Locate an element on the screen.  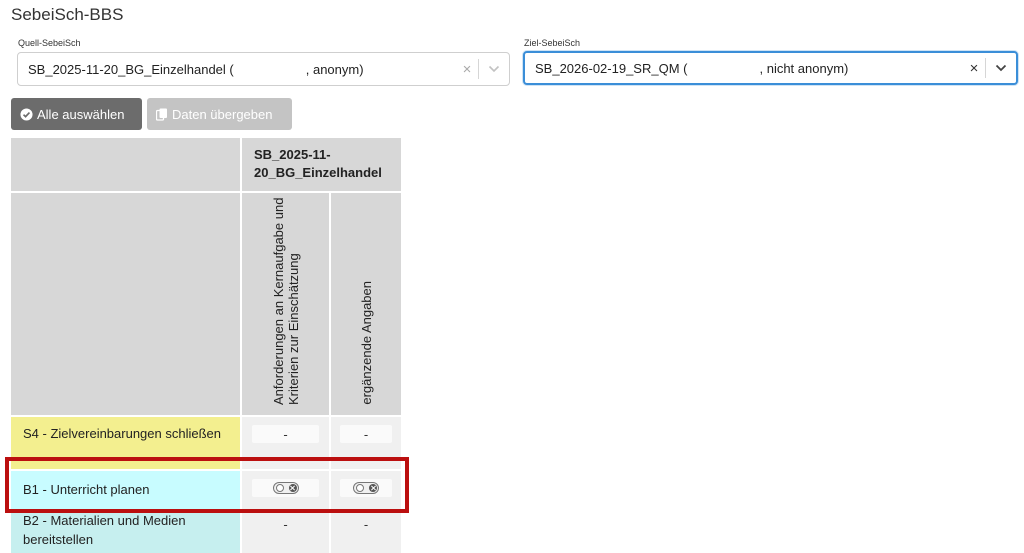
target-select-label: Ziel-SebeiSch is located at coordinates (552, 43).